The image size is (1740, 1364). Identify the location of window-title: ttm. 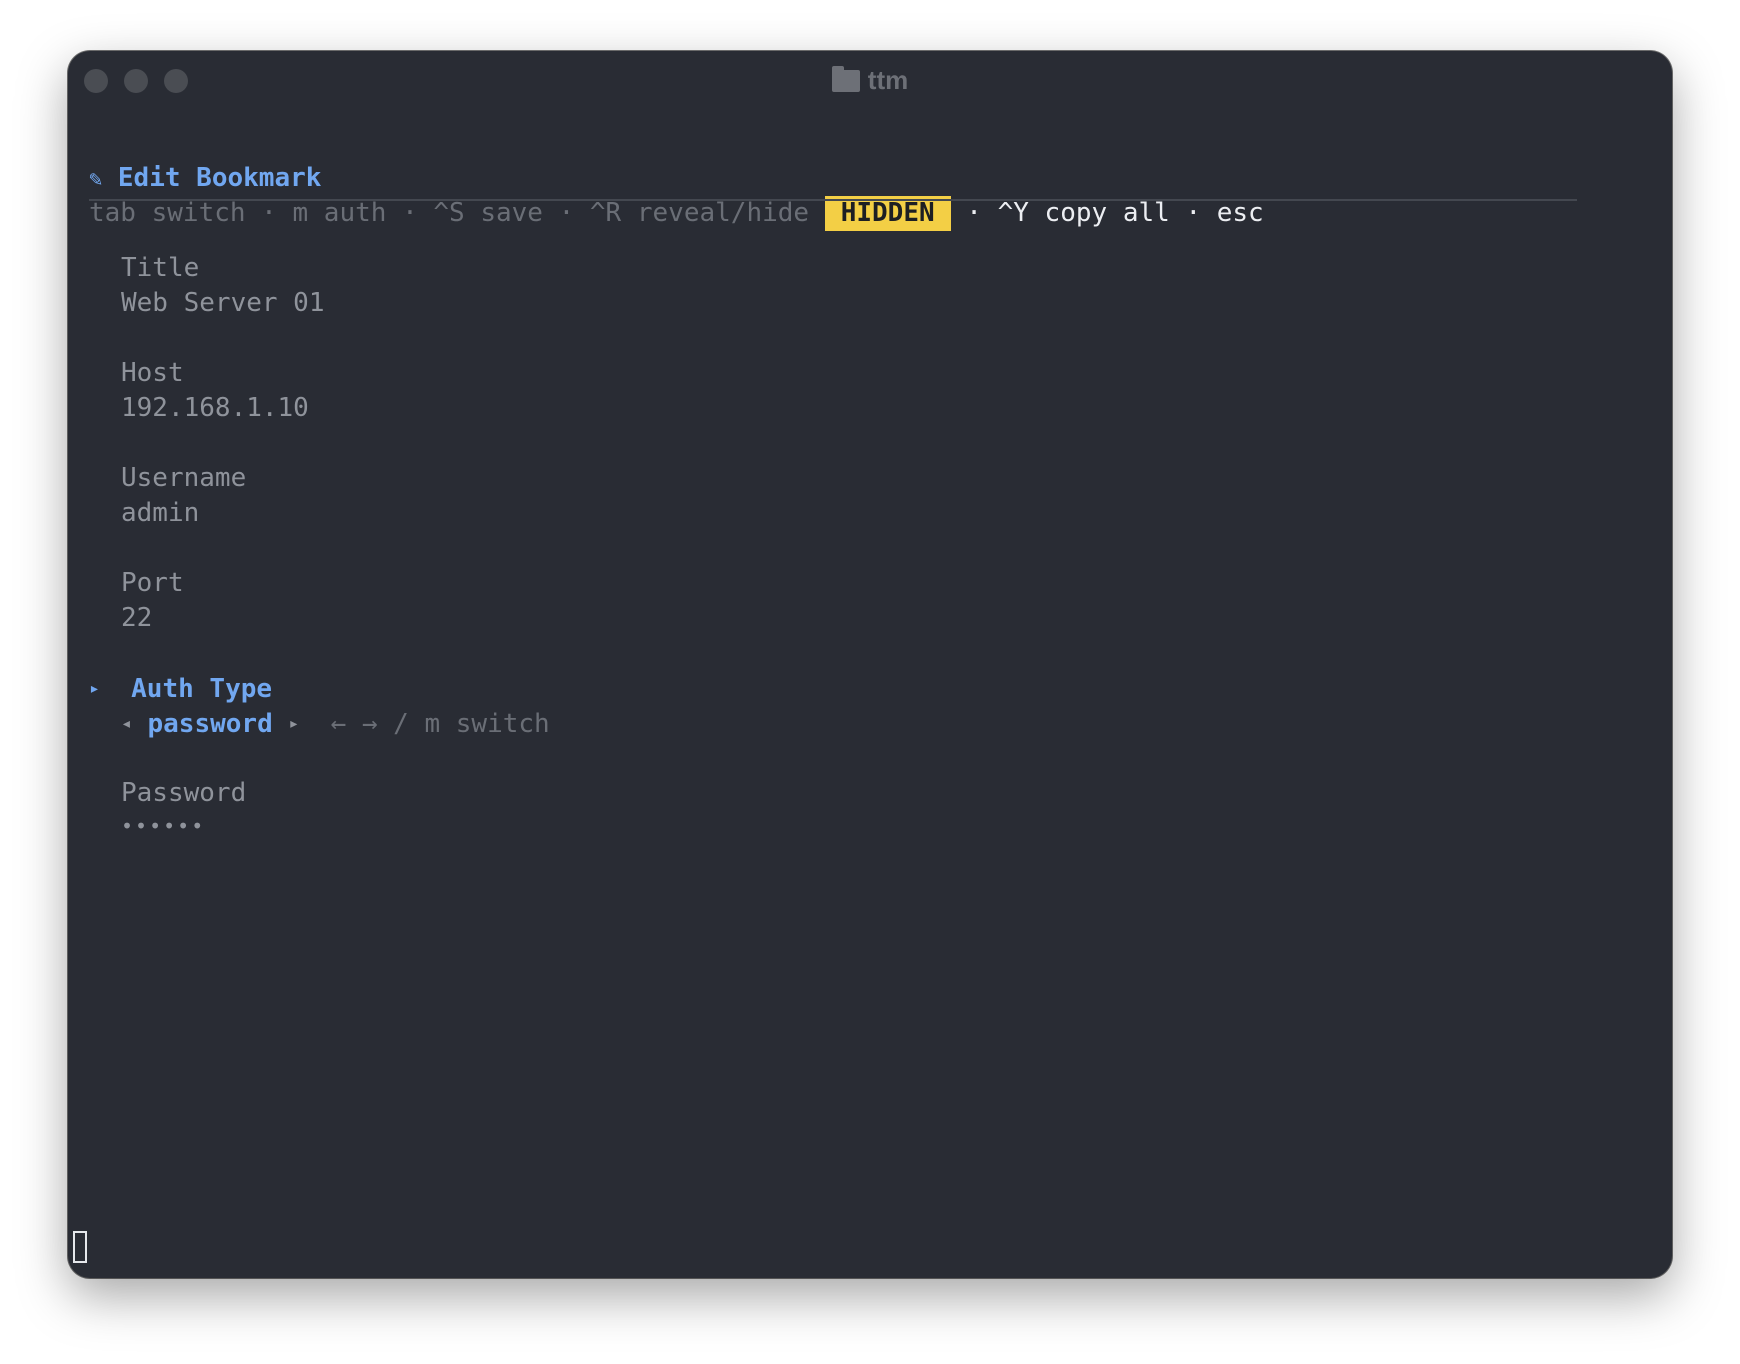
(870, 80).